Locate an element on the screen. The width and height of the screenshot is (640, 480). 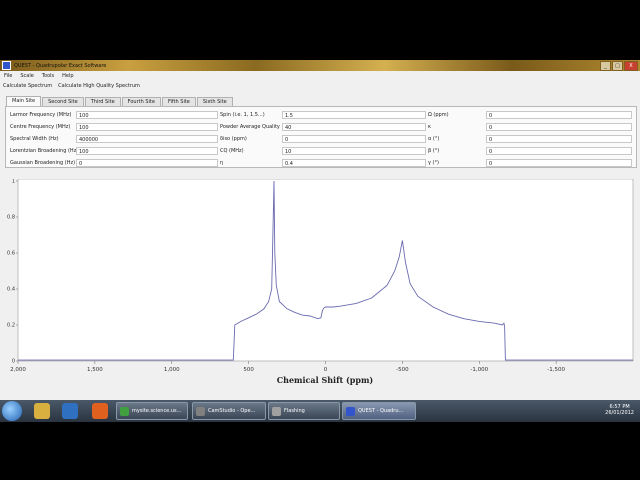
chrome-icon is located at coordinates (124, 411).